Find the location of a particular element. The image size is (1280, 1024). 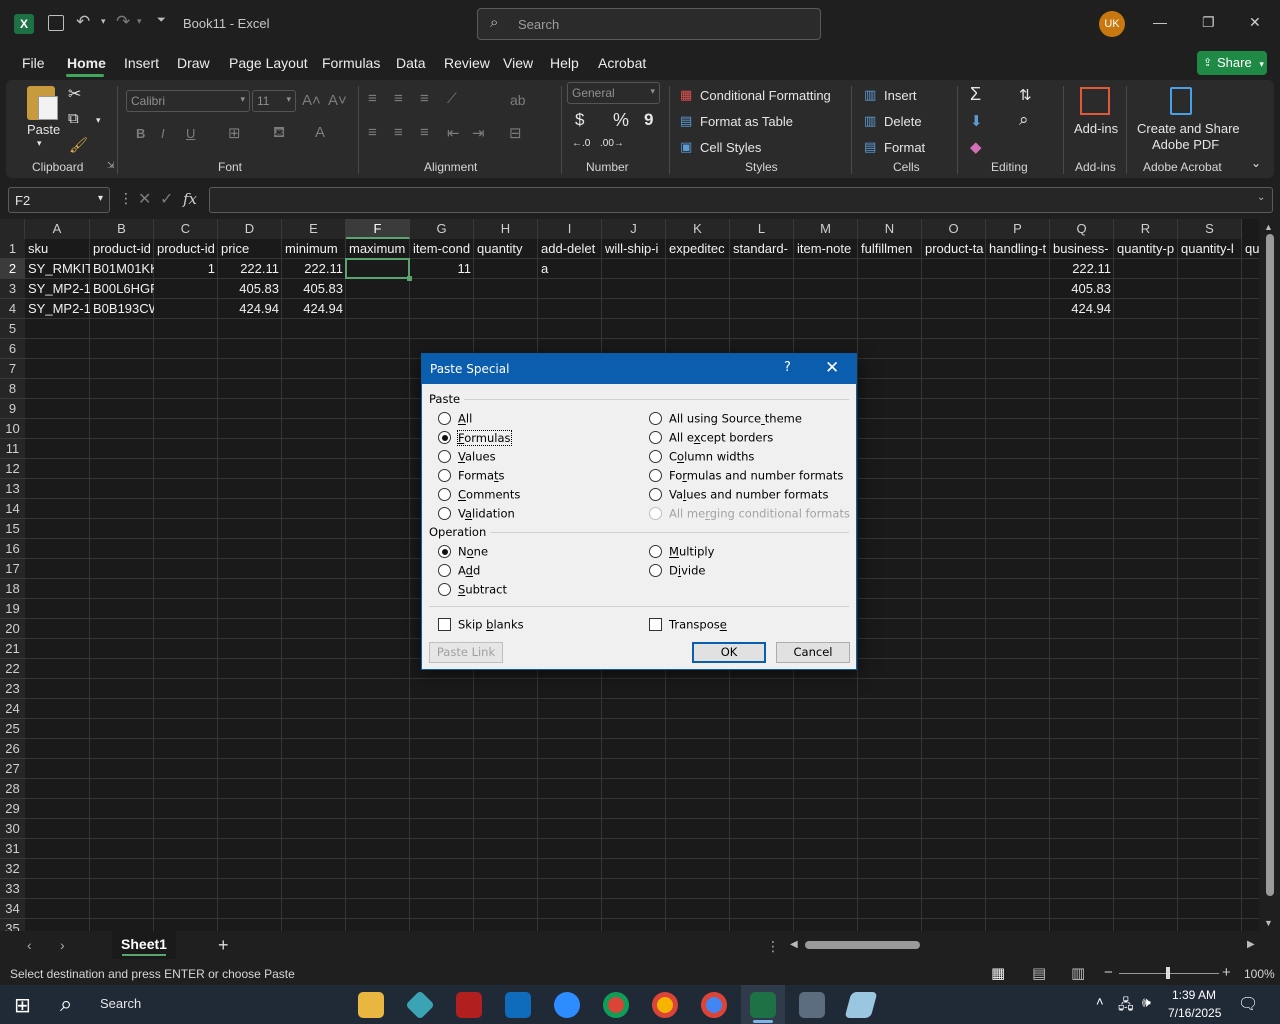

transpose-checkbox: Transpose is located at coordinates (688, 625).